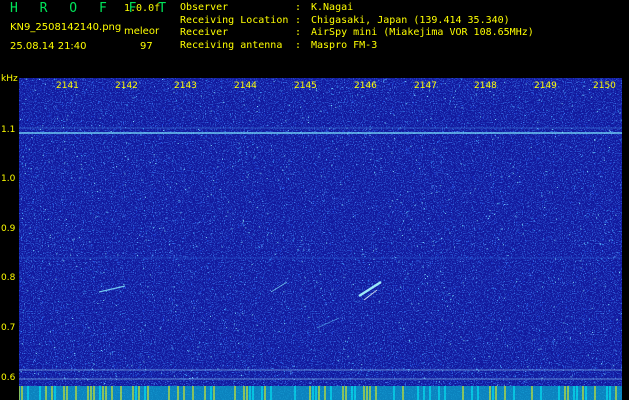 The image size is (629, 400). I want to click on y-tick-label: 0.9, so click(8, 229).